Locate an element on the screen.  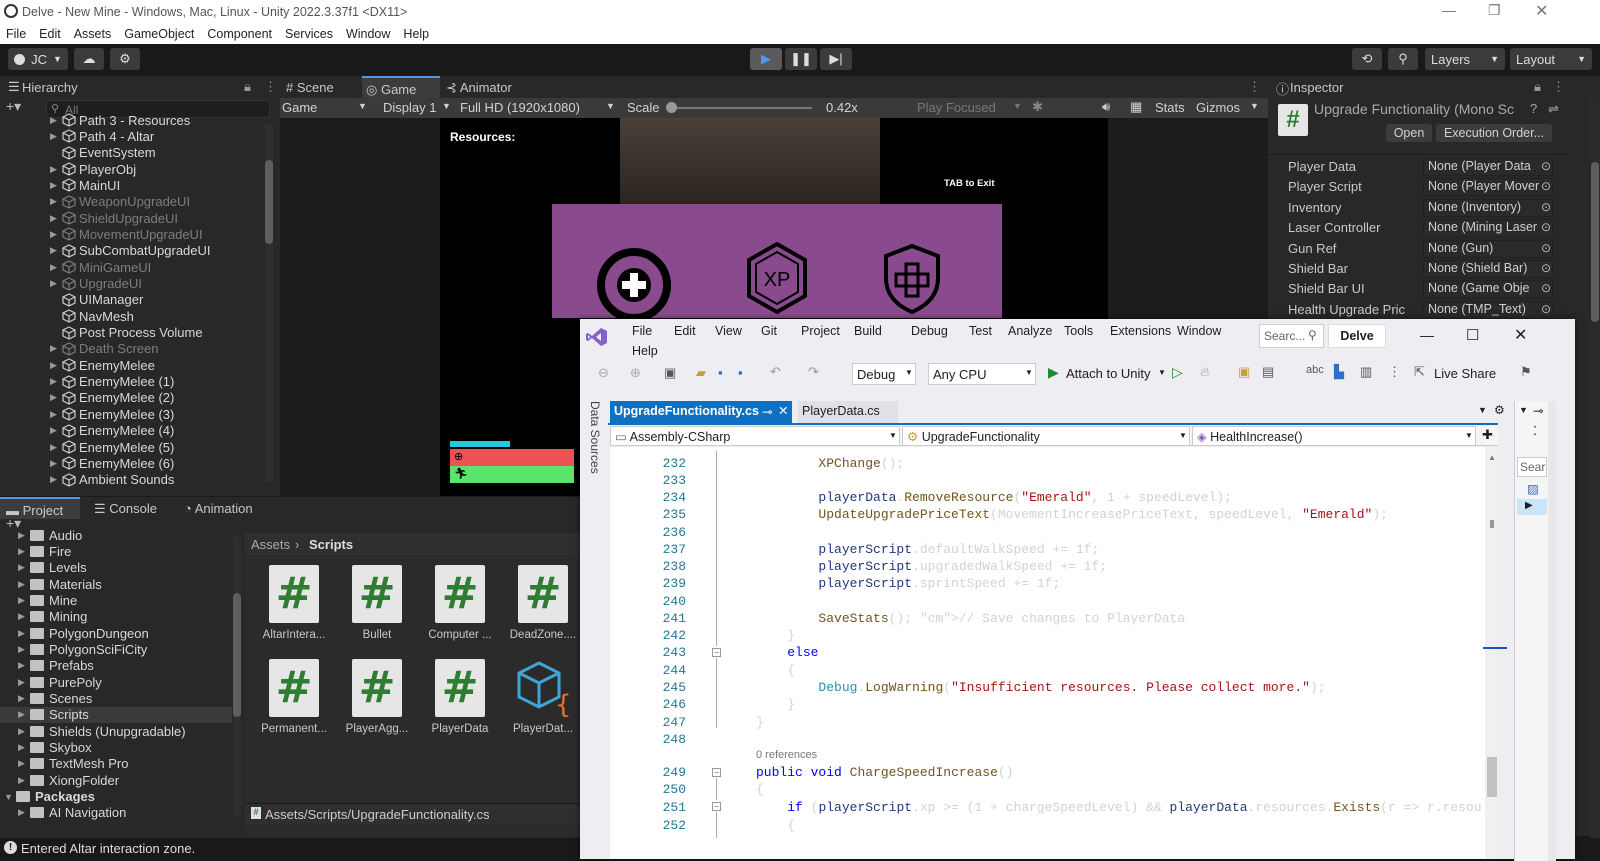
side-search-input: Sear is located at coordinates (1532, 467).